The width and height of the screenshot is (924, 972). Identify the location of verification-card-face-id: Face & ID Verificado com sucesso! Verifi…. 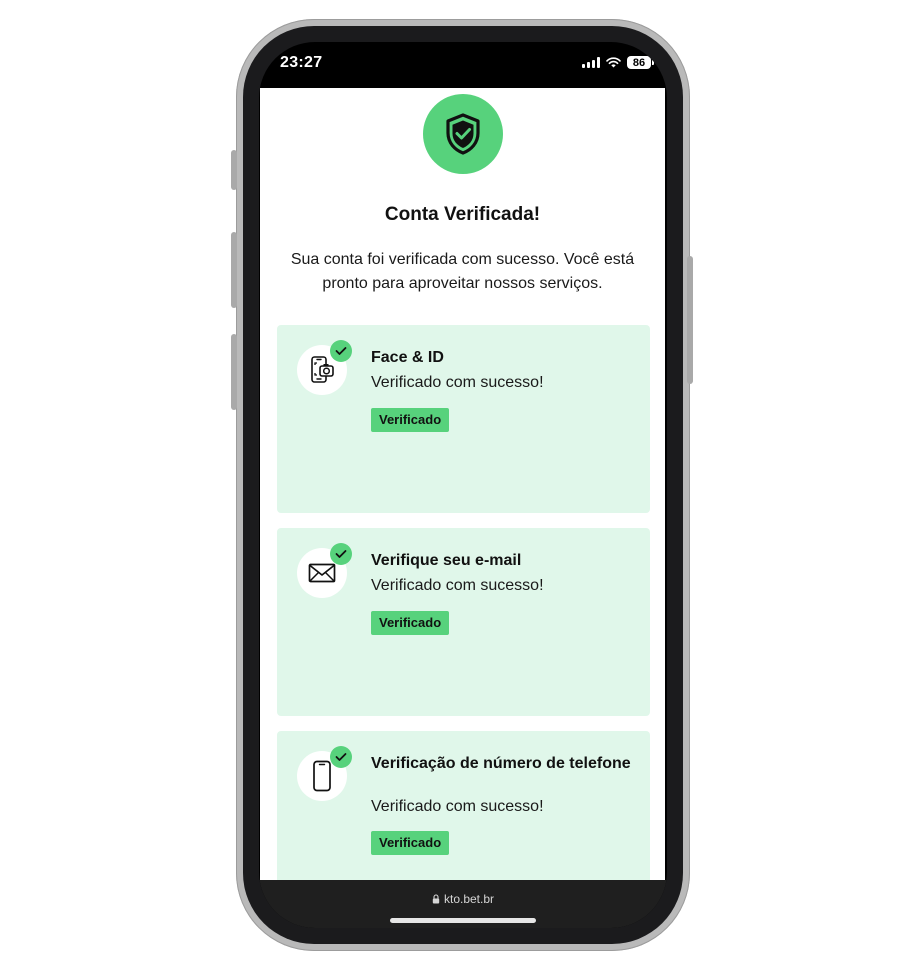
(463, 419).